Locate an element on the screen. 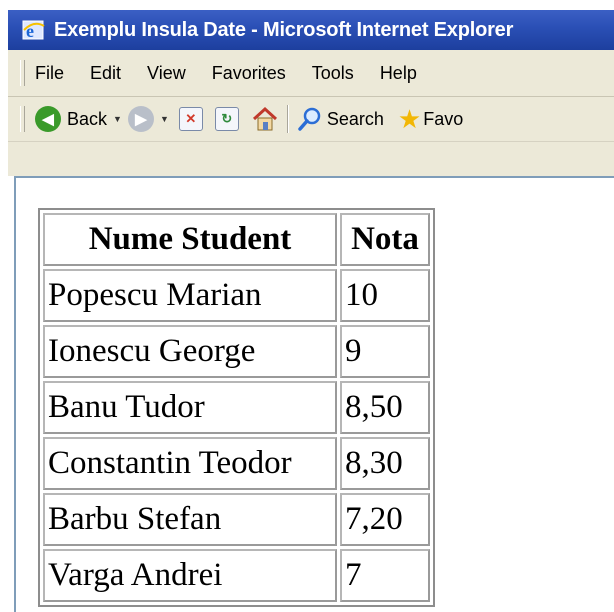 The width and height of the screenshot is (614, 612). table-row: Varga Andrei 7 is located at coordinates (236, 575).